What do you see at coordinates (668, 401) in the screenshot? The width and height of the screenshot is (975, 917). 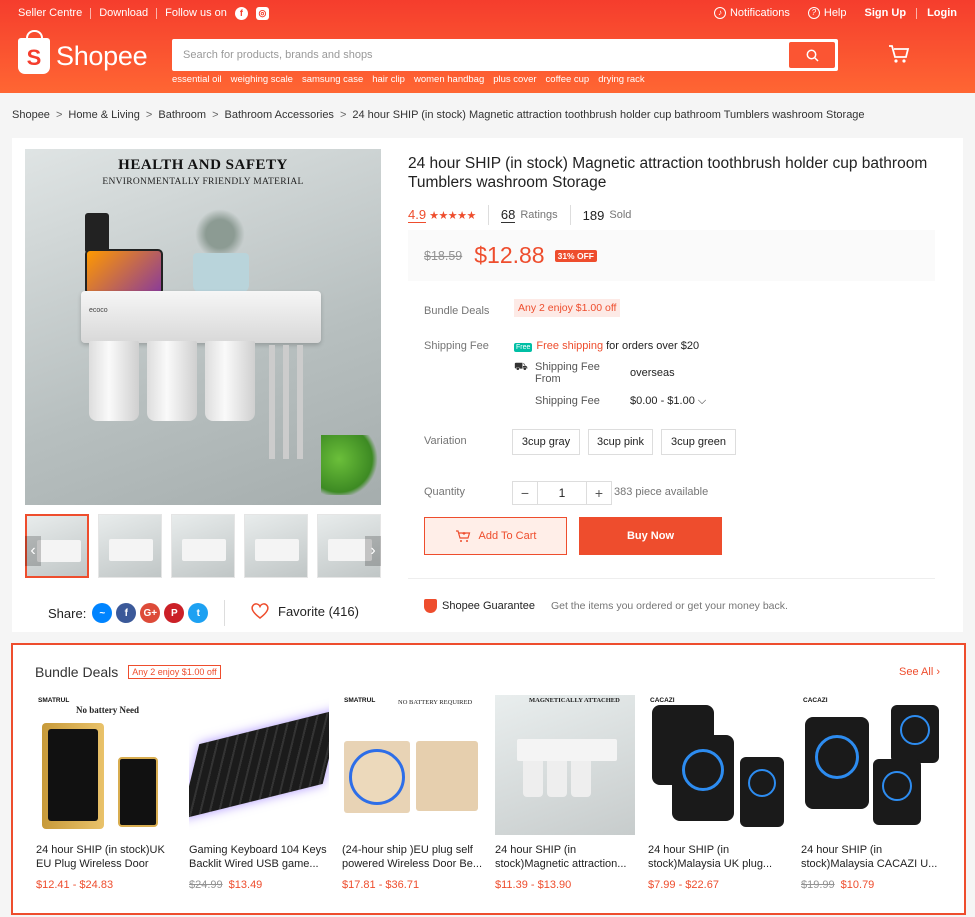 I see `ship-fee-dropdown: $0.00 - $1.00 ⌵` at bounding box center [668, 401].